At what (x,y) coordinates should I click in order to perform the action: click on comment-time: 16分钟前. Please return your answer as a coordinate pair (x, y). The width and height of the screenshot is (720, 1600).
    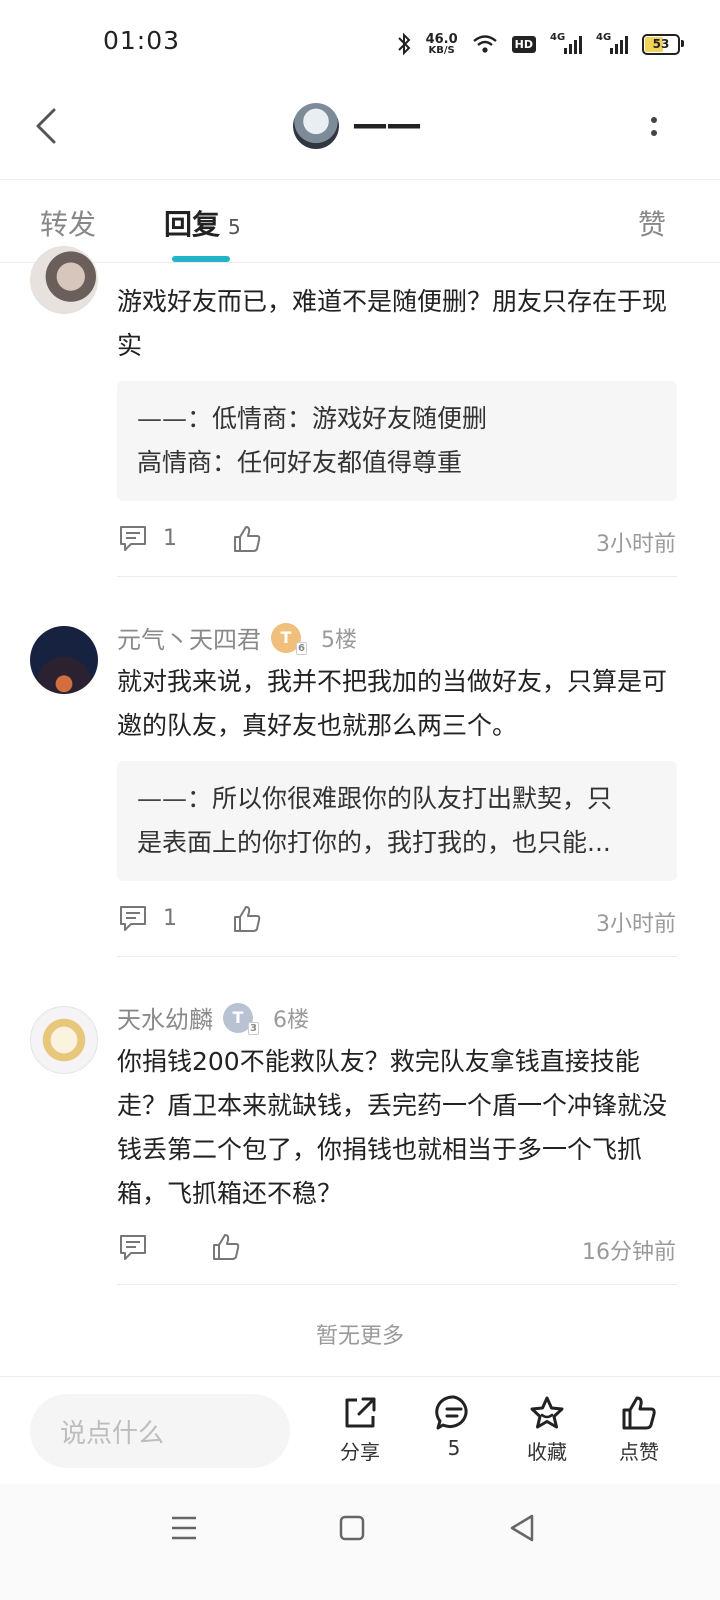
    Looking at the image, I should click on (629, 1252).